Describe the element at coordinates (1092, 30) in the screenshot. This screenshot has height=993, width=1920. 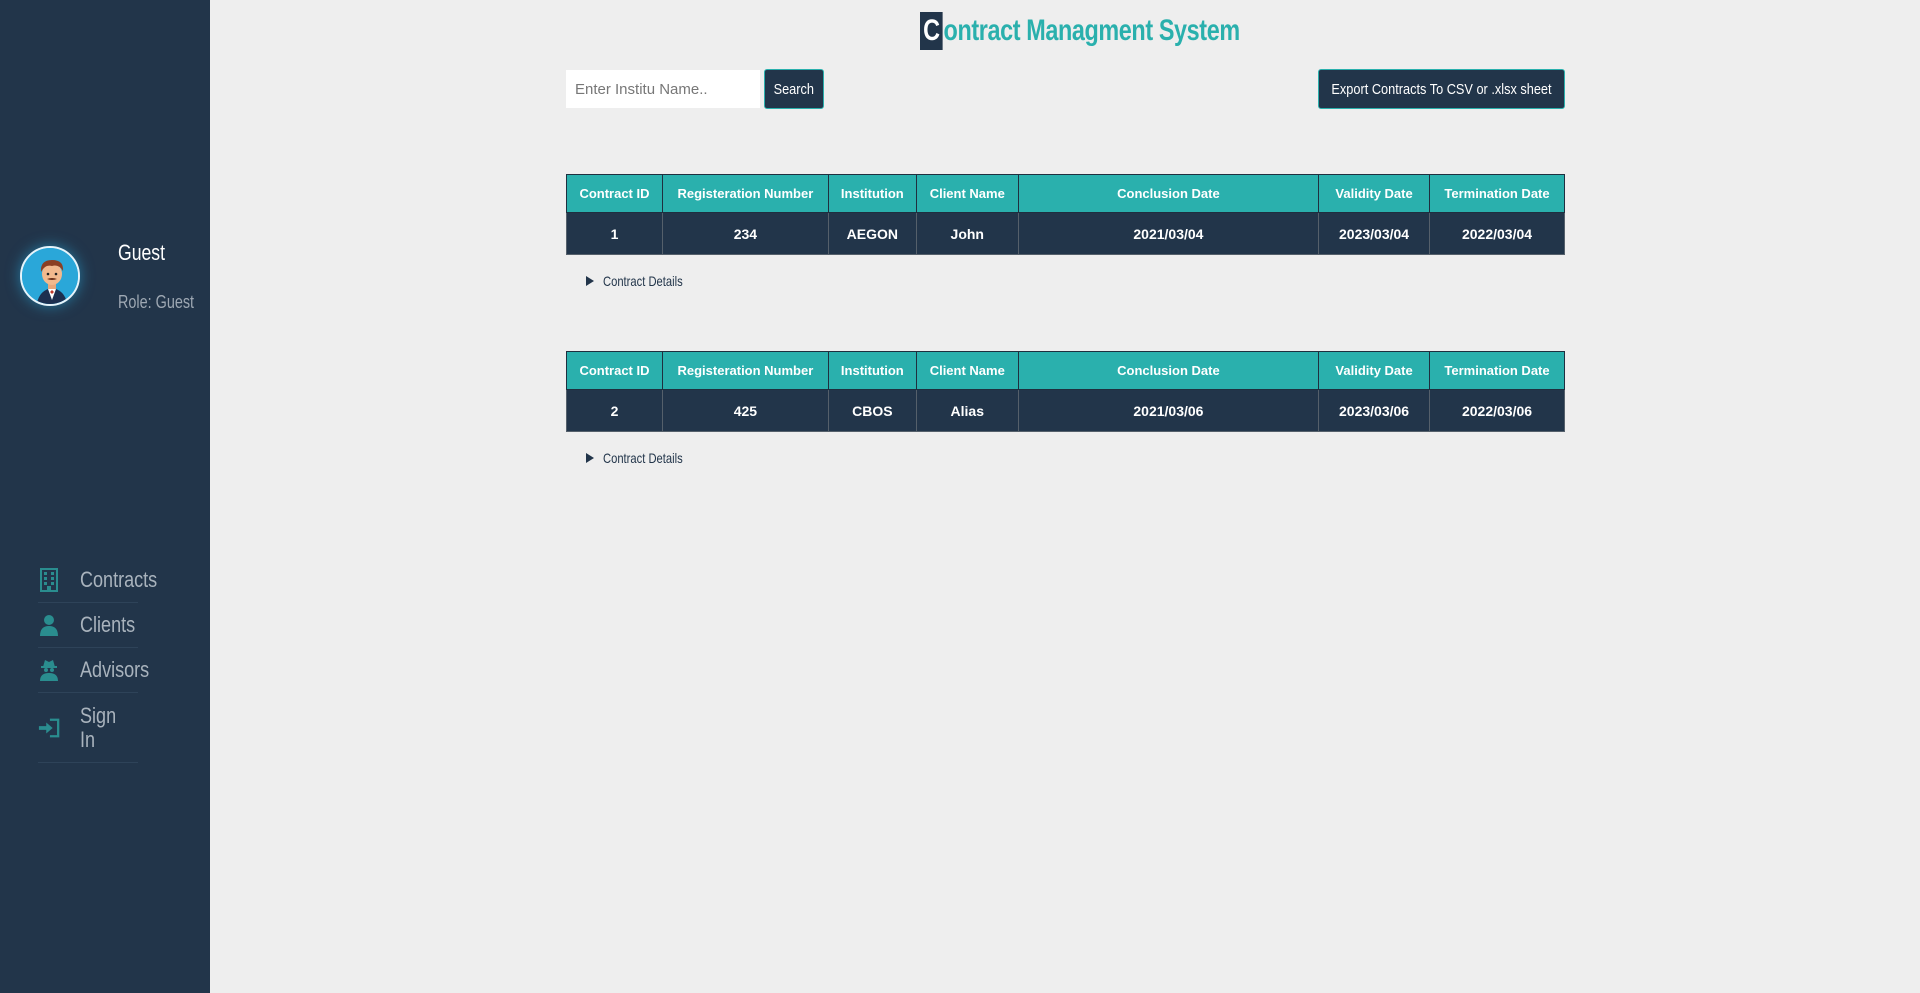
I see `title-text: ontract Managment System` at that location.